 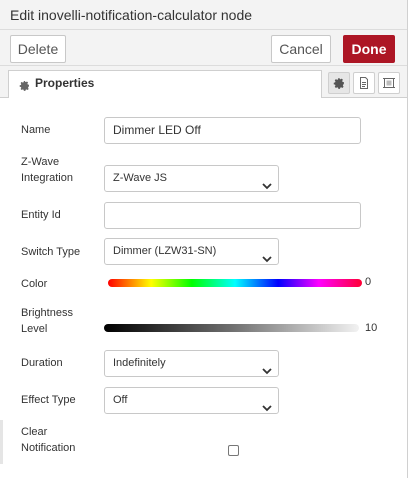 I want to click on appearance-tab-button, so click(x=389, y=83).